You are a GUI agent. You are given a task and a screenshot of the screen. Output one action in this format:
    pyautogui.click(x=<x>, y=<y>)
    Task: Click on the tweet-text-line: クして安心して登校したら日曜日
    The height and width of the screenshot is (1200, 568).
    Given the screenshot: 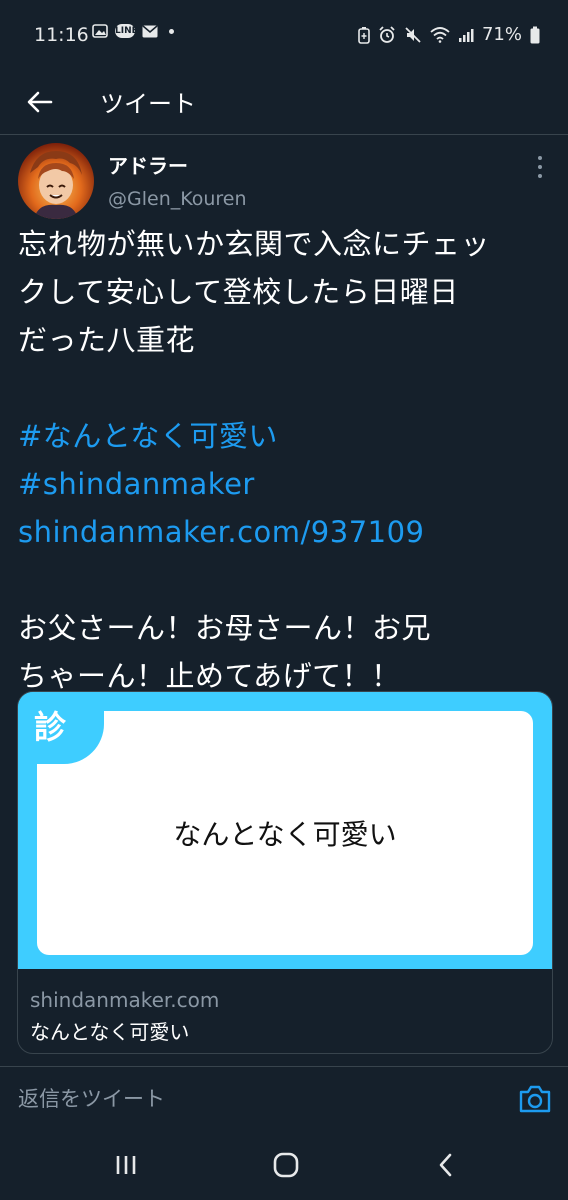 What is the action you would take?
    pyautogui.click(x=238, y=292)
    